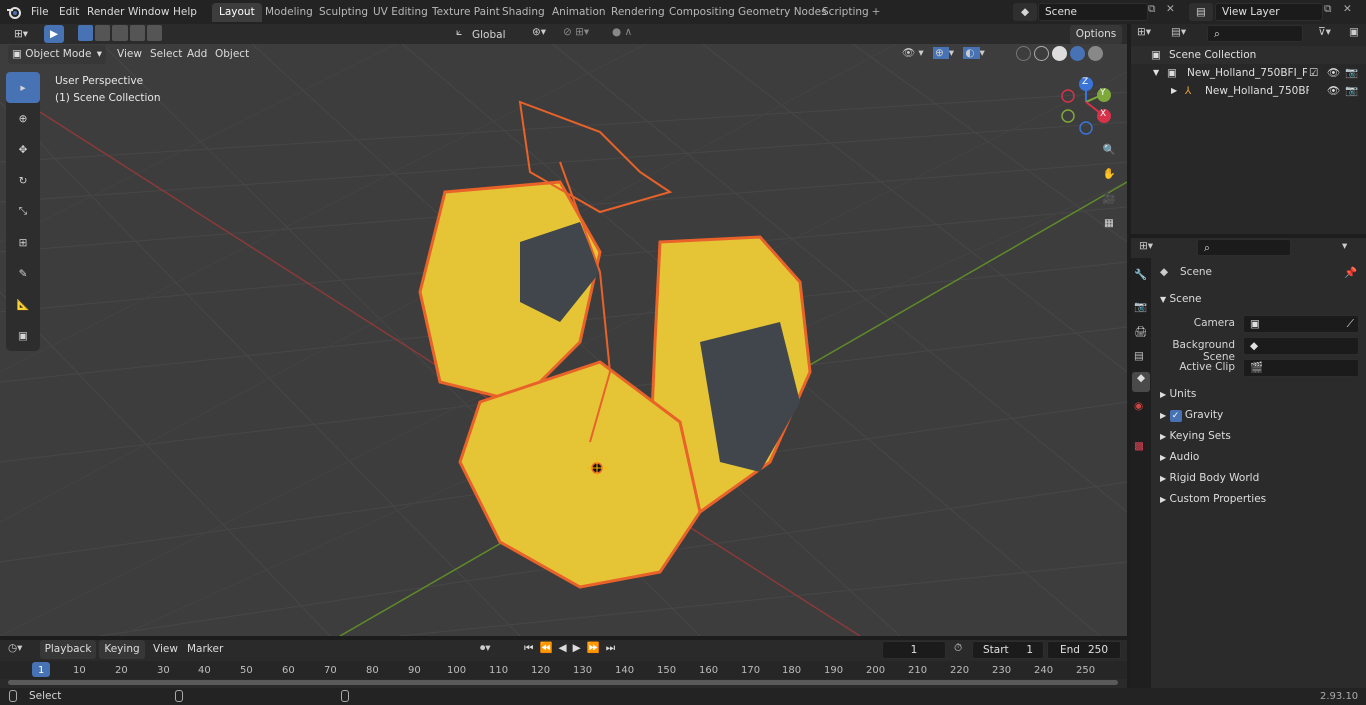  I want to click on output-tab-icon: 🖨, so click(1140, 331).